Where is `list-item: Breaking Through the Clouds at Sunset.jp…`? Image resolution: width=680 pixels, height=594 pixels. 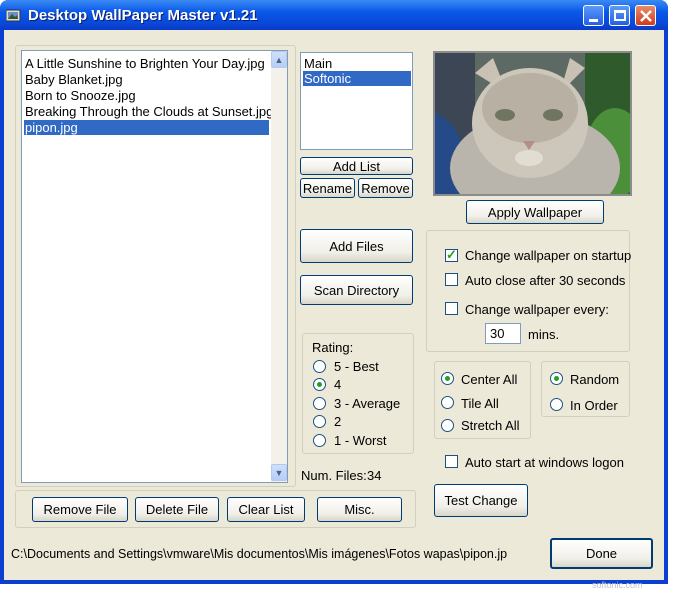
list-item: Breaking Through the Clouds at Sunset.jp… is located at coordinates (148, 111).